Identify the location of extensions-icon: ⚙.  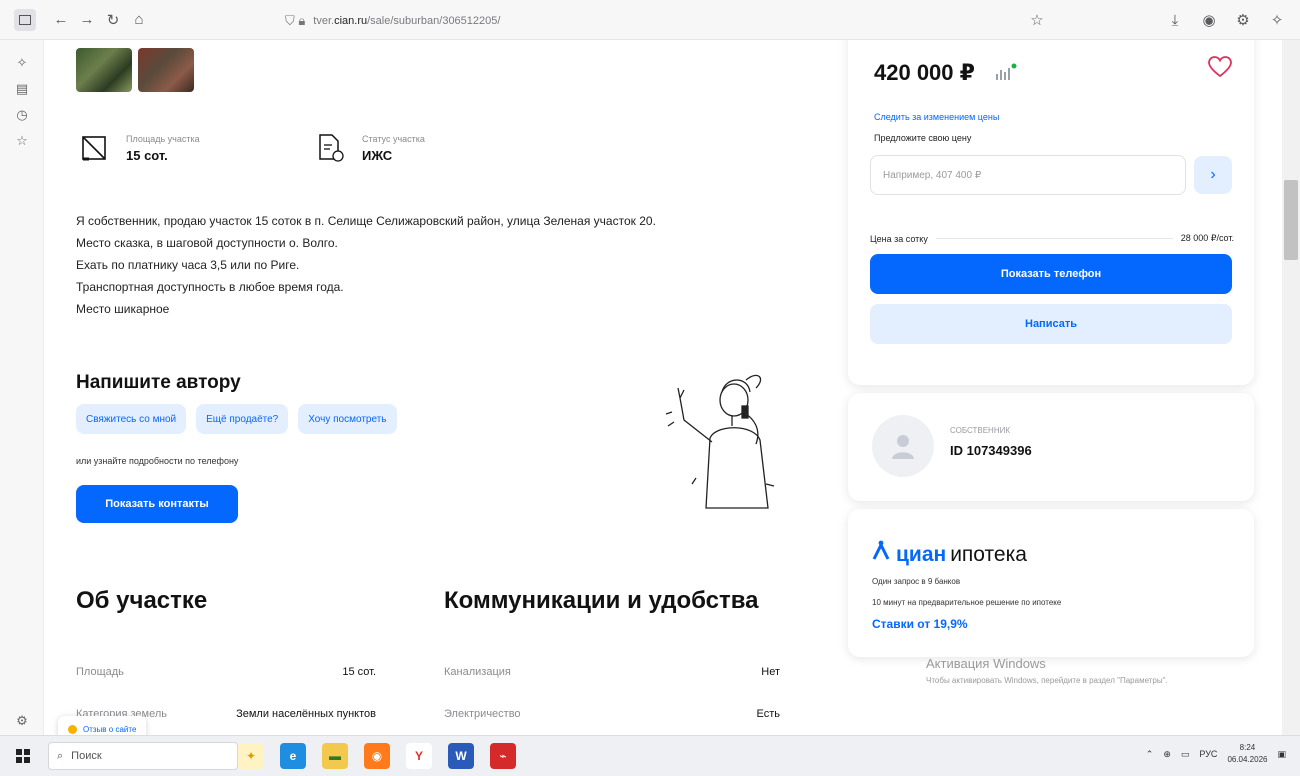
(1243, 20).